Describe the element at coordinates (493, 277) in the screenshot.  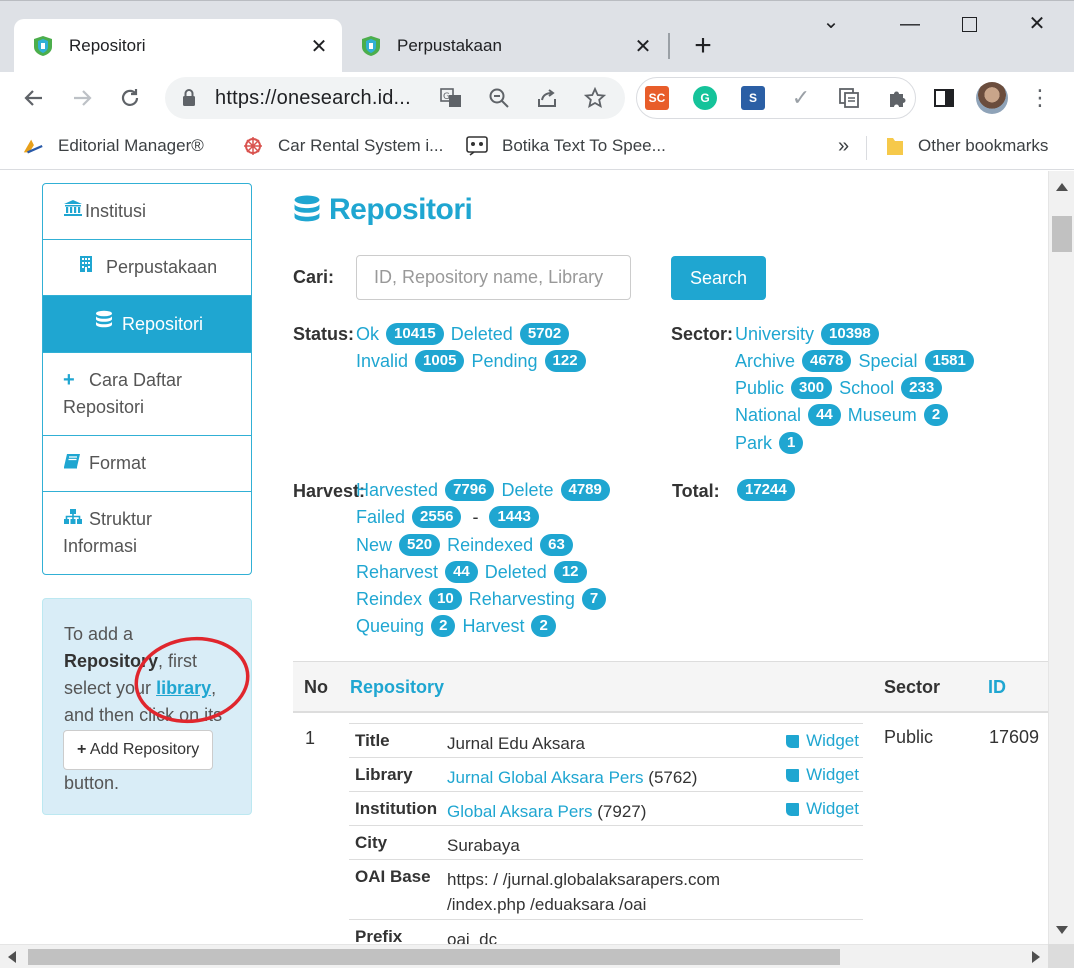
I see `search-input: ID, Repository name, Library` at that location.